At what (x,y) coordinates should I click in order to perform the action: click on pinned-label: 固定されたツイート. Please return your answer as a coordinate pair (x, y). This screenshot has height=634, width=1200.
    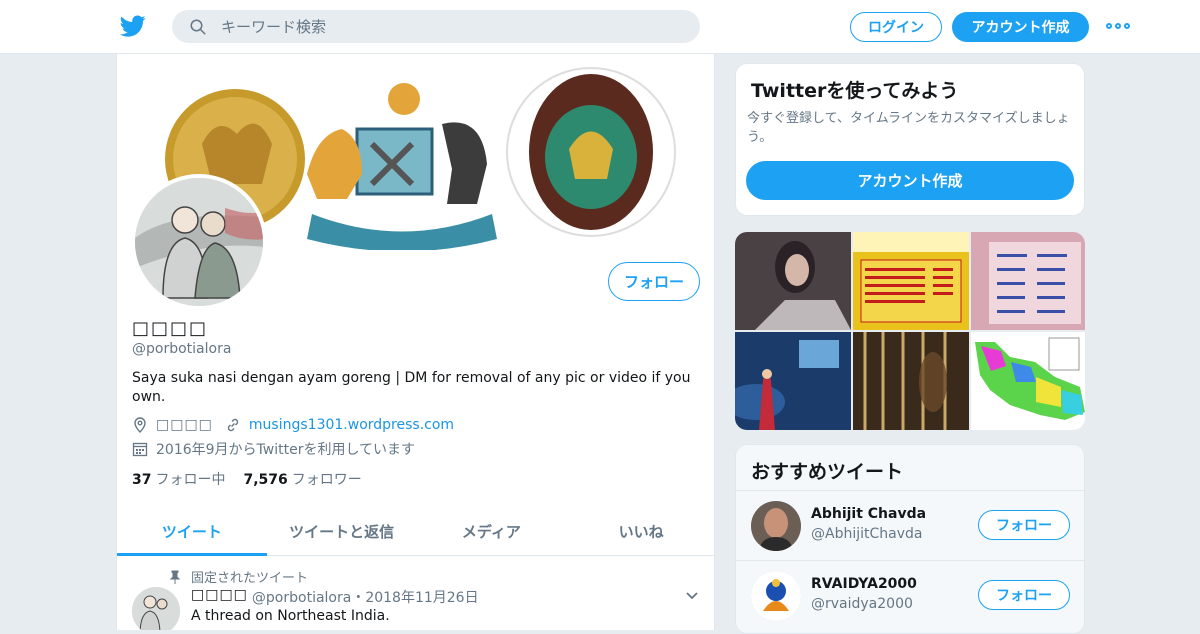
    Looking at the image, I should click on (250, 578).